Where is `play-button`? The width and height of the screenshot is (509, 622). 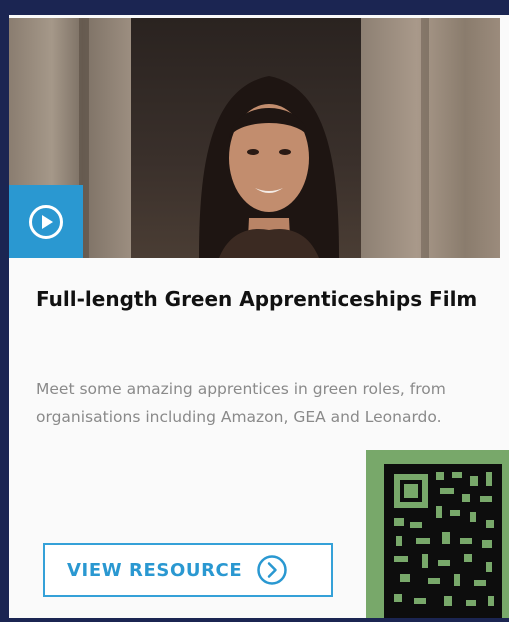
play-button is located at coordinates (46, 221).